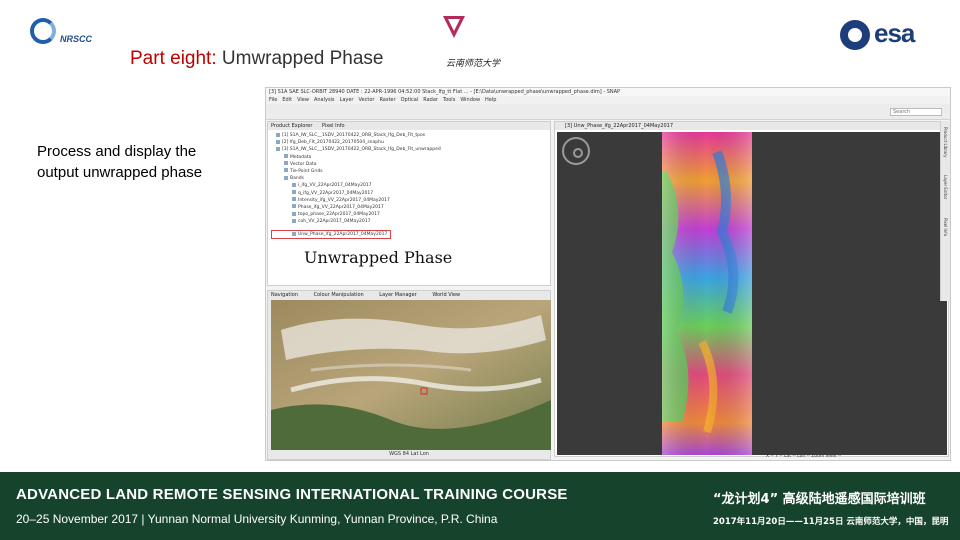 The height and width of the screenshot is (540, 960). I want to click on tree-item: Tie-Point Grids, so click(409, 171).